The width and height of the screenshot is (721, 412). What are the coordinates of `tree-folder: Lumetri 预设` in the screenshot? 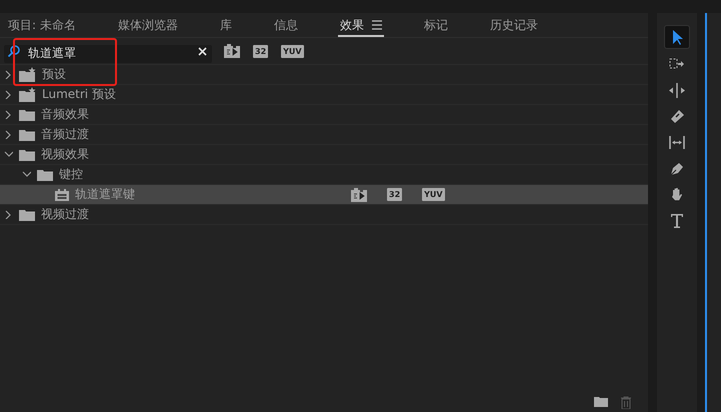 It's located at (79, 94).